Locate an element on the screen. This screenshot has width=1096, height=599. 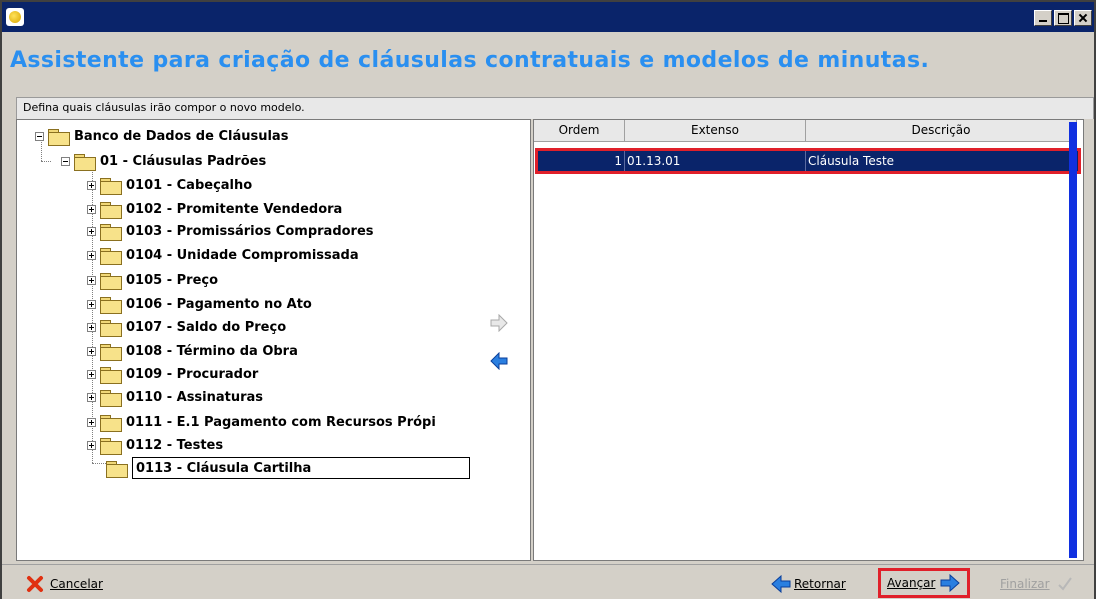
back-button: Retornar is located at coordinates (808, 584).